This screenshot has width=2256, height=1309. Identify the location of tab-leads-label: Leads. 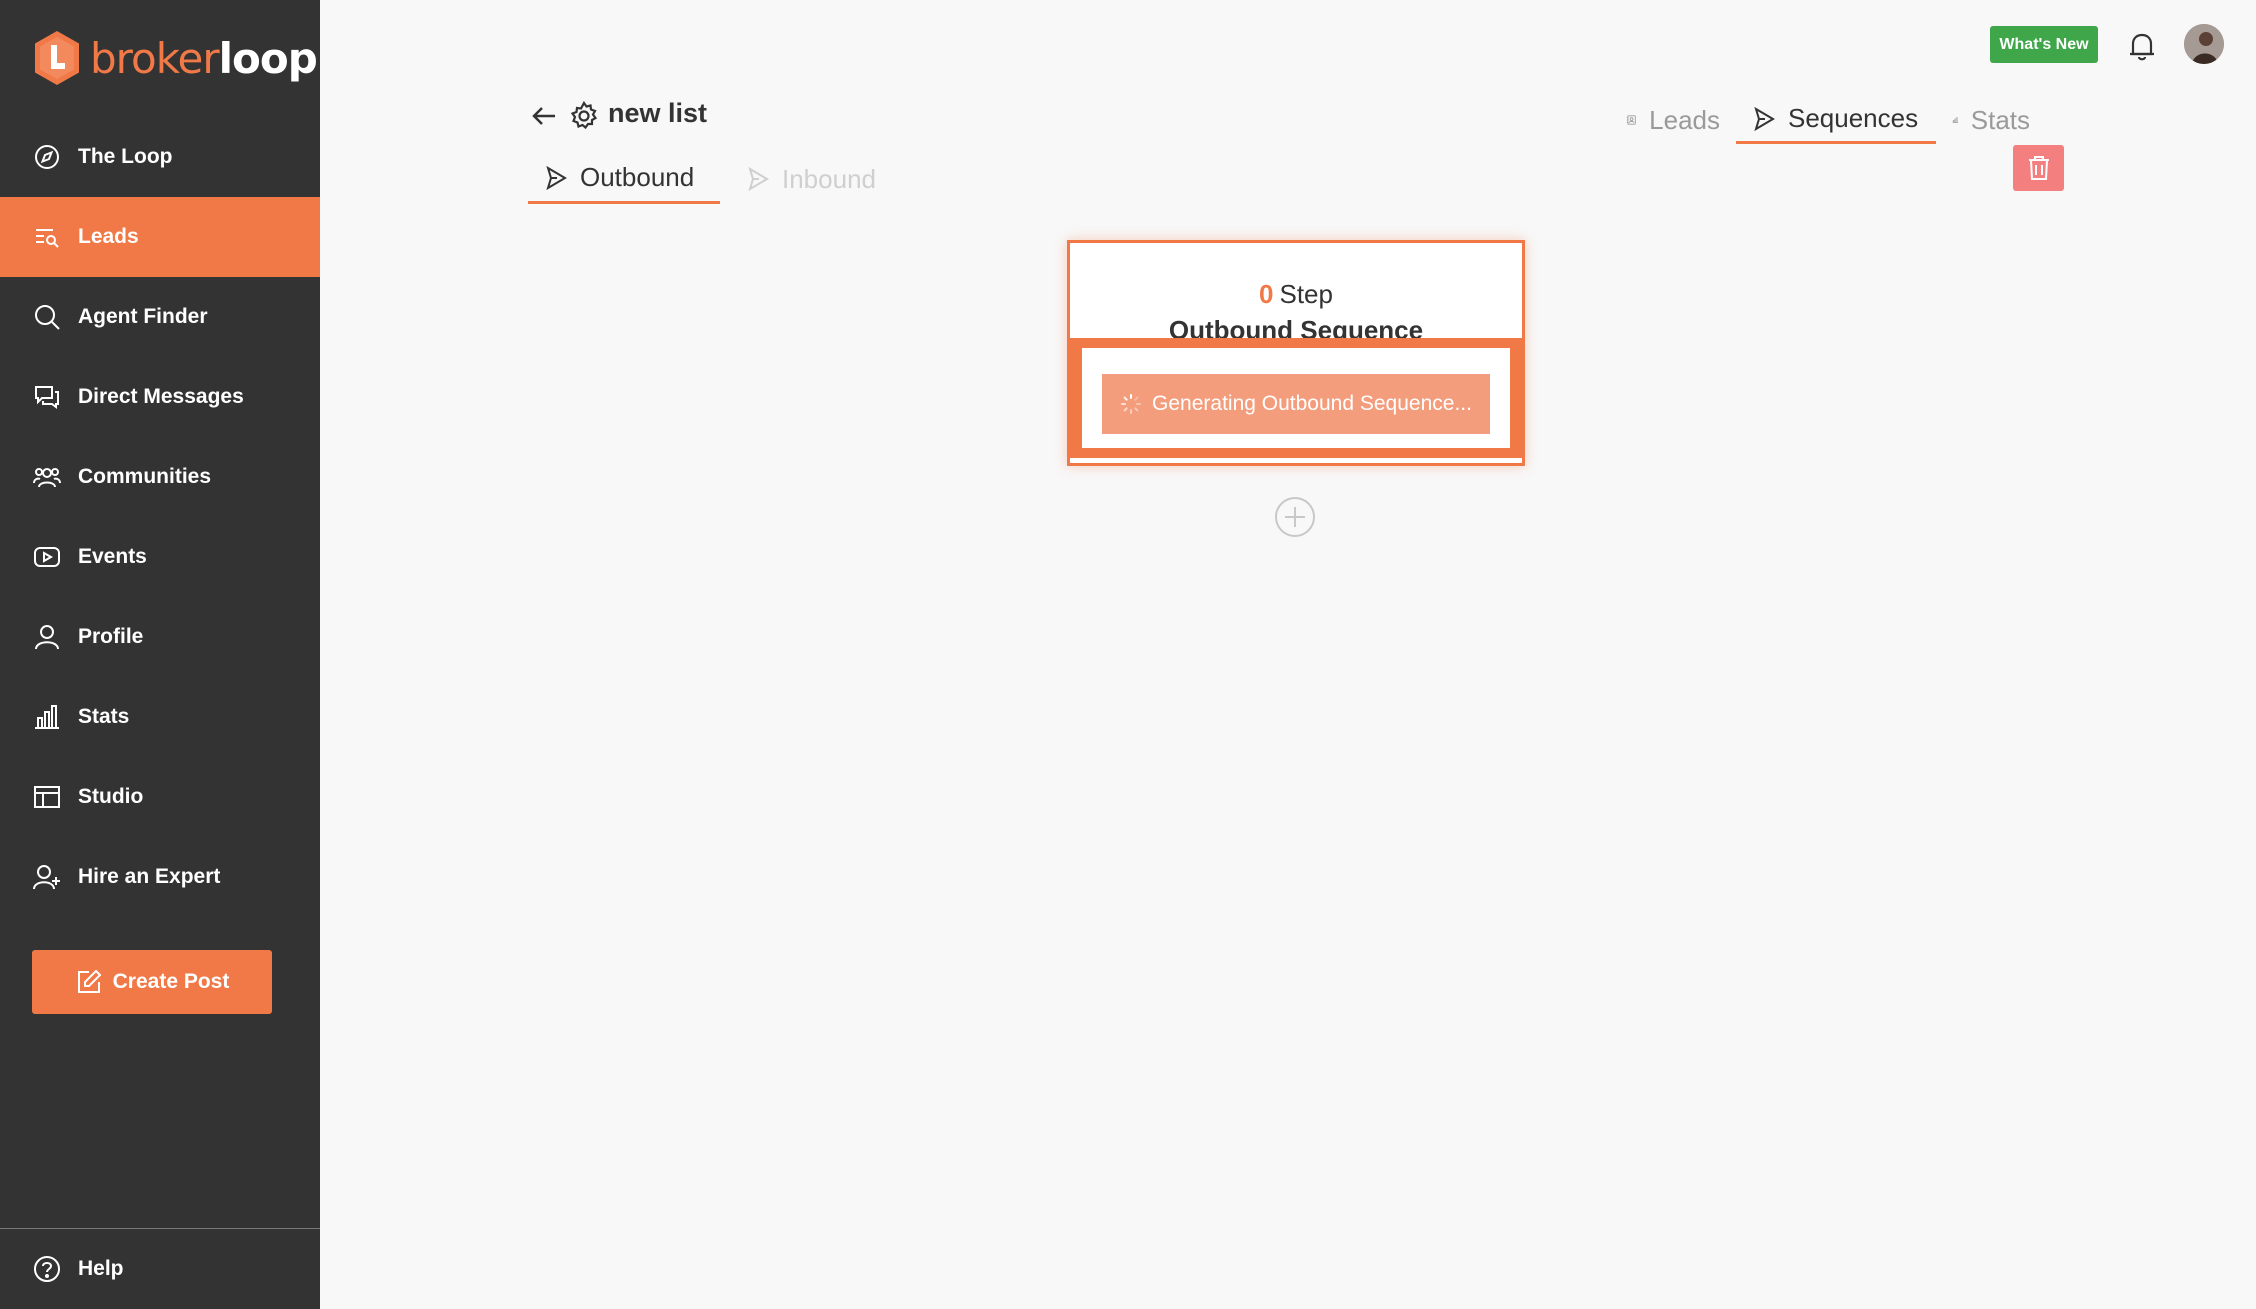
(1684, 119).